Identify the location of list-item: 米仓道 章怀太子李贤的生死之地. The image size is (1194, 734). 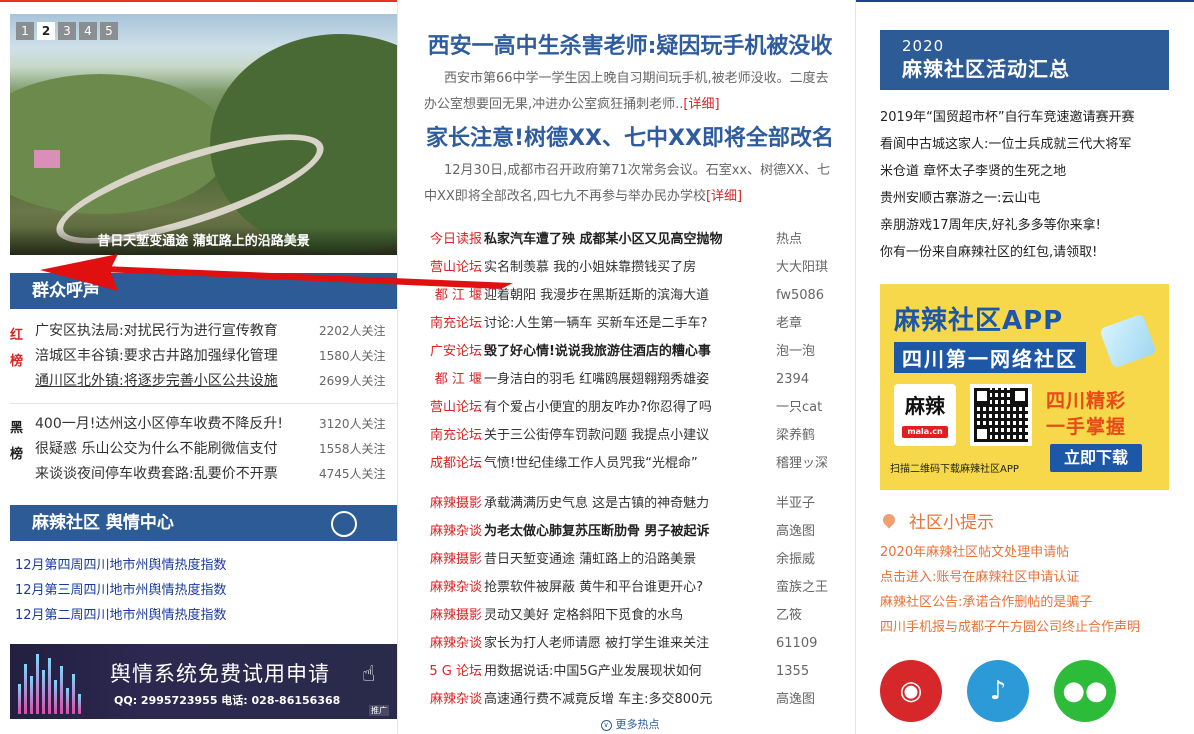
(1025, 171).